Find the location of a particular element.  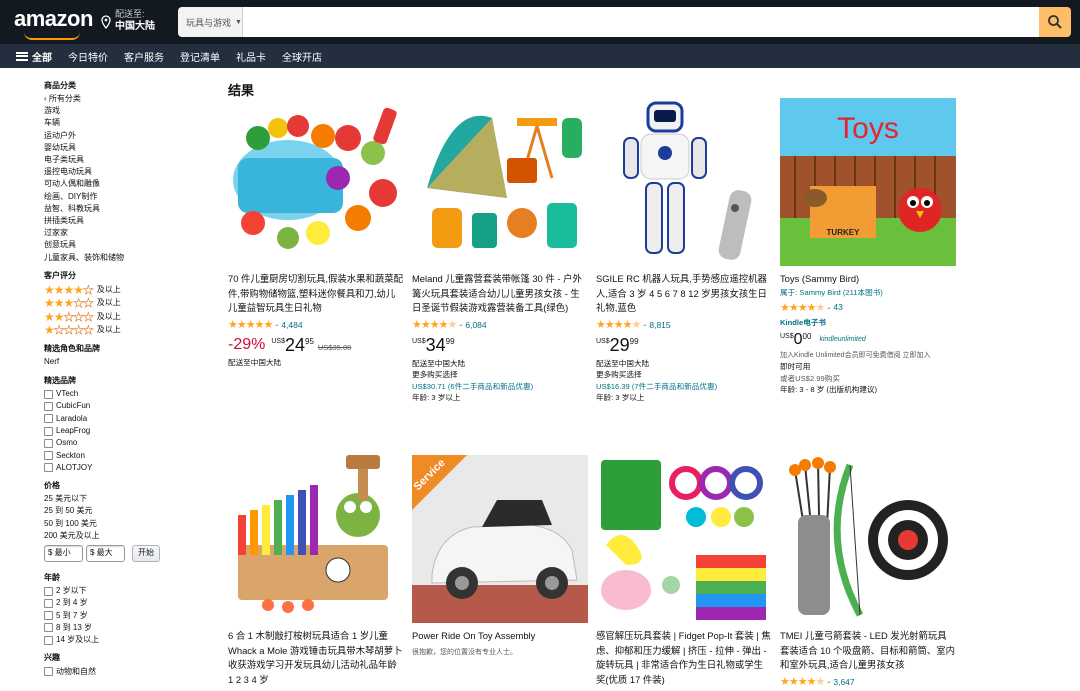

product-rating: ★★★★★ ⌄ 8,815 is located at coordinates (684, 325).